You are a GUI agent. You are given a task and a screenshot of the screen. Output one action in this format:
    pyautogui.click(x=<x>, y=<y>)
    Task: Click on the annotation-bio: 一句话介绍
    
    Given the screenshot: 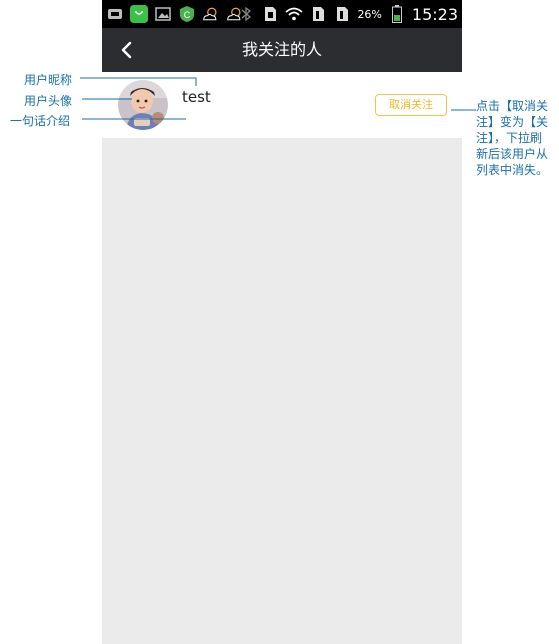 What is the action you would take?
    pyautogui.click(x=40, y=121)
    